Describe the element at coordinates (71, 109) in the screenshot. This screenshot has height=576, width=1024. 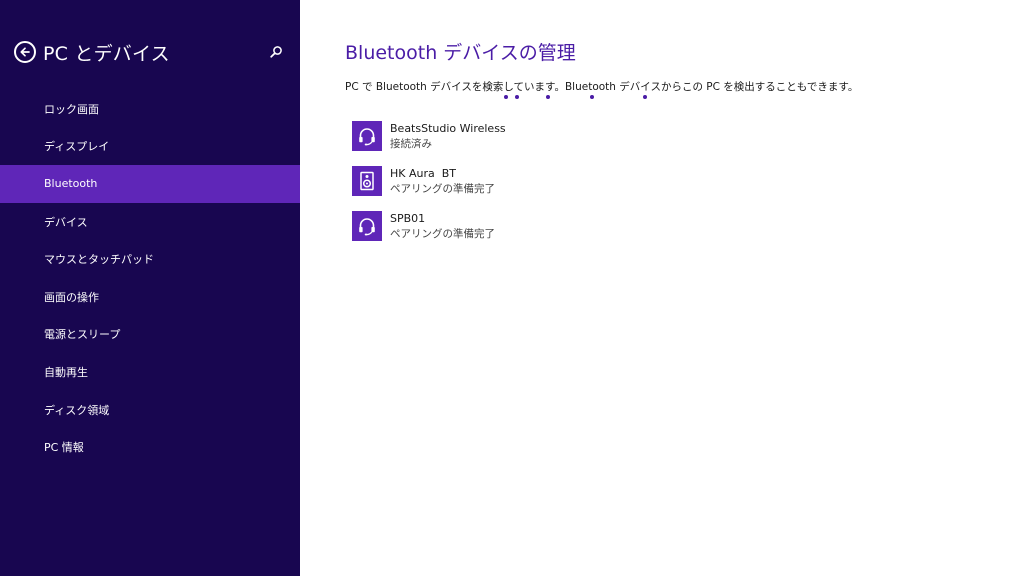
I see `sidebar-item-label: ロック画面` at that location.